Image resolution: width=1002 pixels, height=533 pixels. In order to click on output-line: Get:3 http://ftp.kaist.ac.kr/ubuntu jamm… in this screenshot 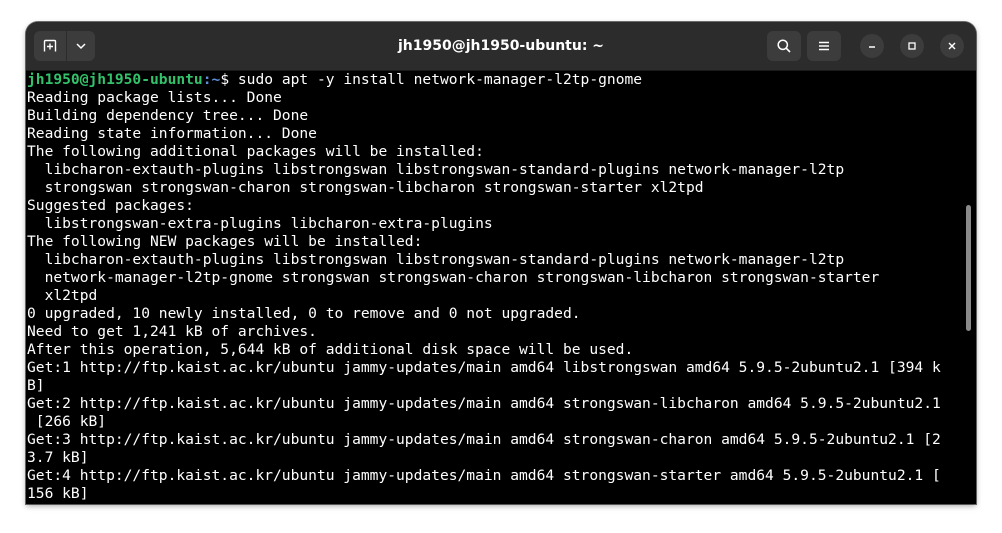, I will do `click(484, 439)`.